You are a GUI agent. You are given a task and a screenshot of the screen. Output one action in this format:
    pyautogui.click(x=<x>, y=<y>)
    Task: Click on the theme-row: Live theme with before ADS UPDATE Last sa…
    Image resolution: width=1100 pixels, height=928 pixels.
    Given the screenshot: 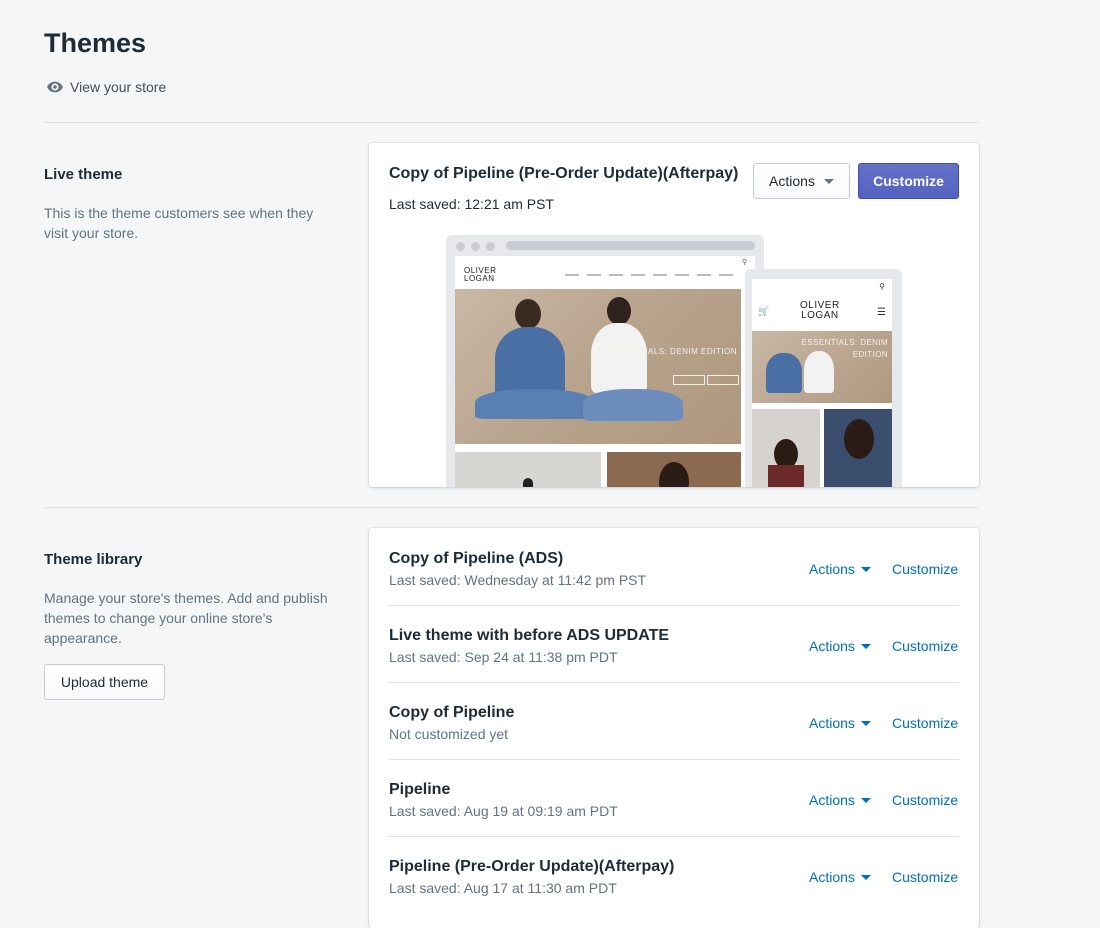 What is the action you would take?
    pyautogui.click(x=674, y=644)
    